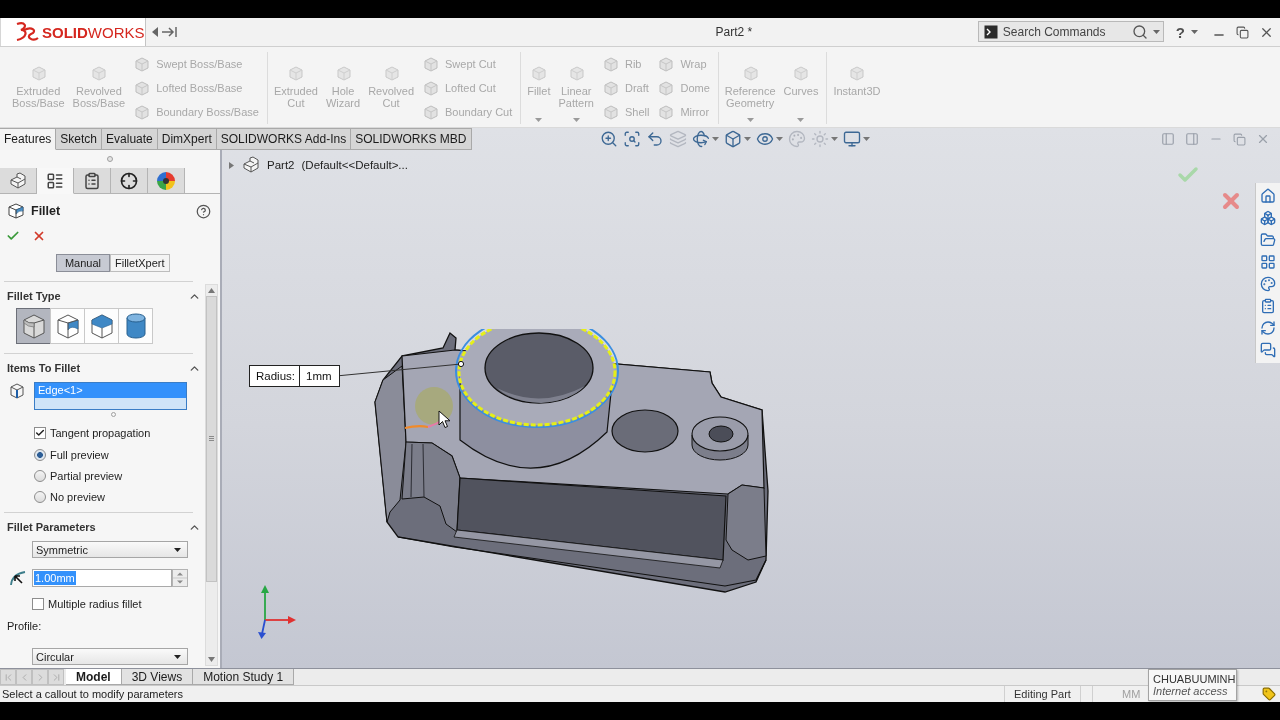 This screenshot has width=1280, height=720. What do you see at coordinates (319, 376) in the screenshot?
I see `callout-value-field: 1mm` at bounding box center [319, 376].